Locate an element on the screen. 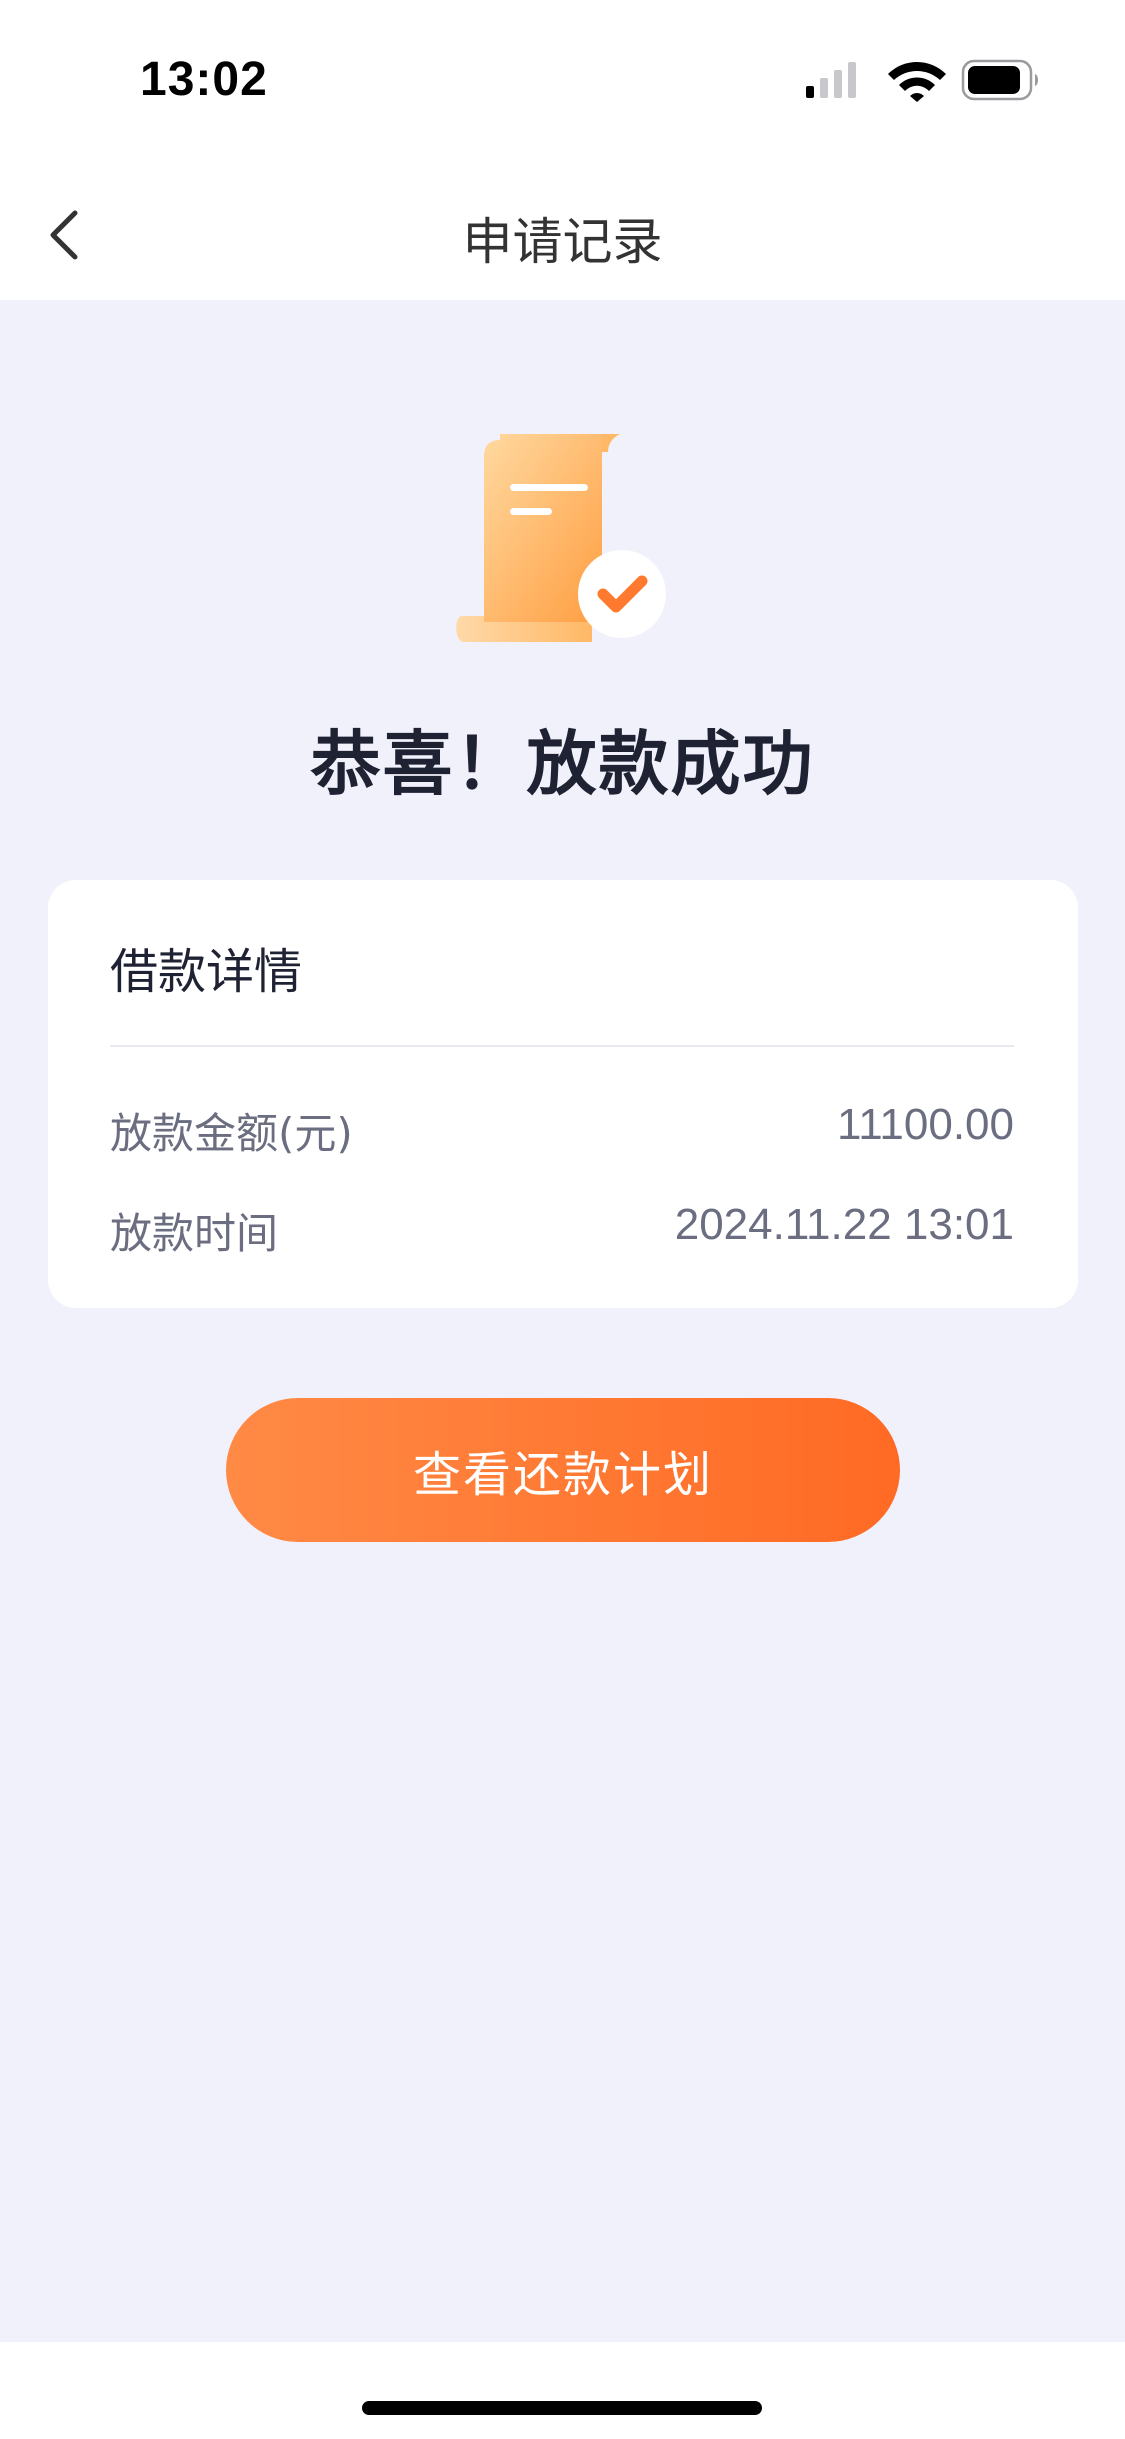 The image size is (1125, 2439). status-time: 13:02 is located at coordinates (204, 79).